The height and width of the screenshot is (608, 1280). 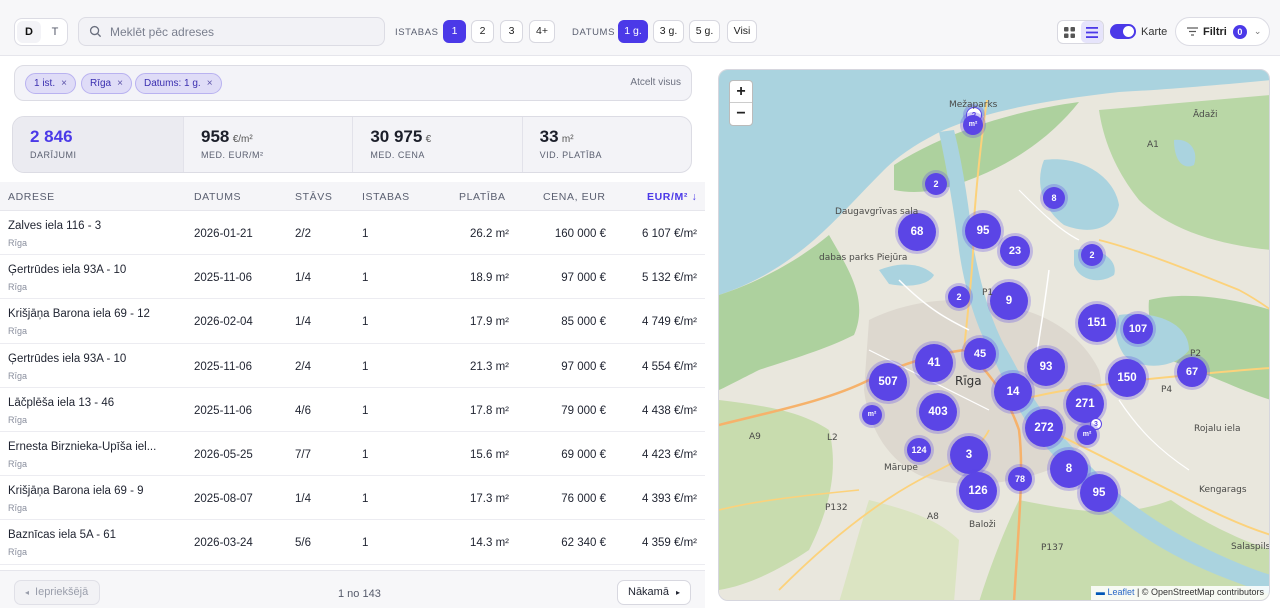 What do you see at coordinates (1205, 115) in the screenshot?
I see `map-place-label: Ādaži` at bounding box center [1205, 115].